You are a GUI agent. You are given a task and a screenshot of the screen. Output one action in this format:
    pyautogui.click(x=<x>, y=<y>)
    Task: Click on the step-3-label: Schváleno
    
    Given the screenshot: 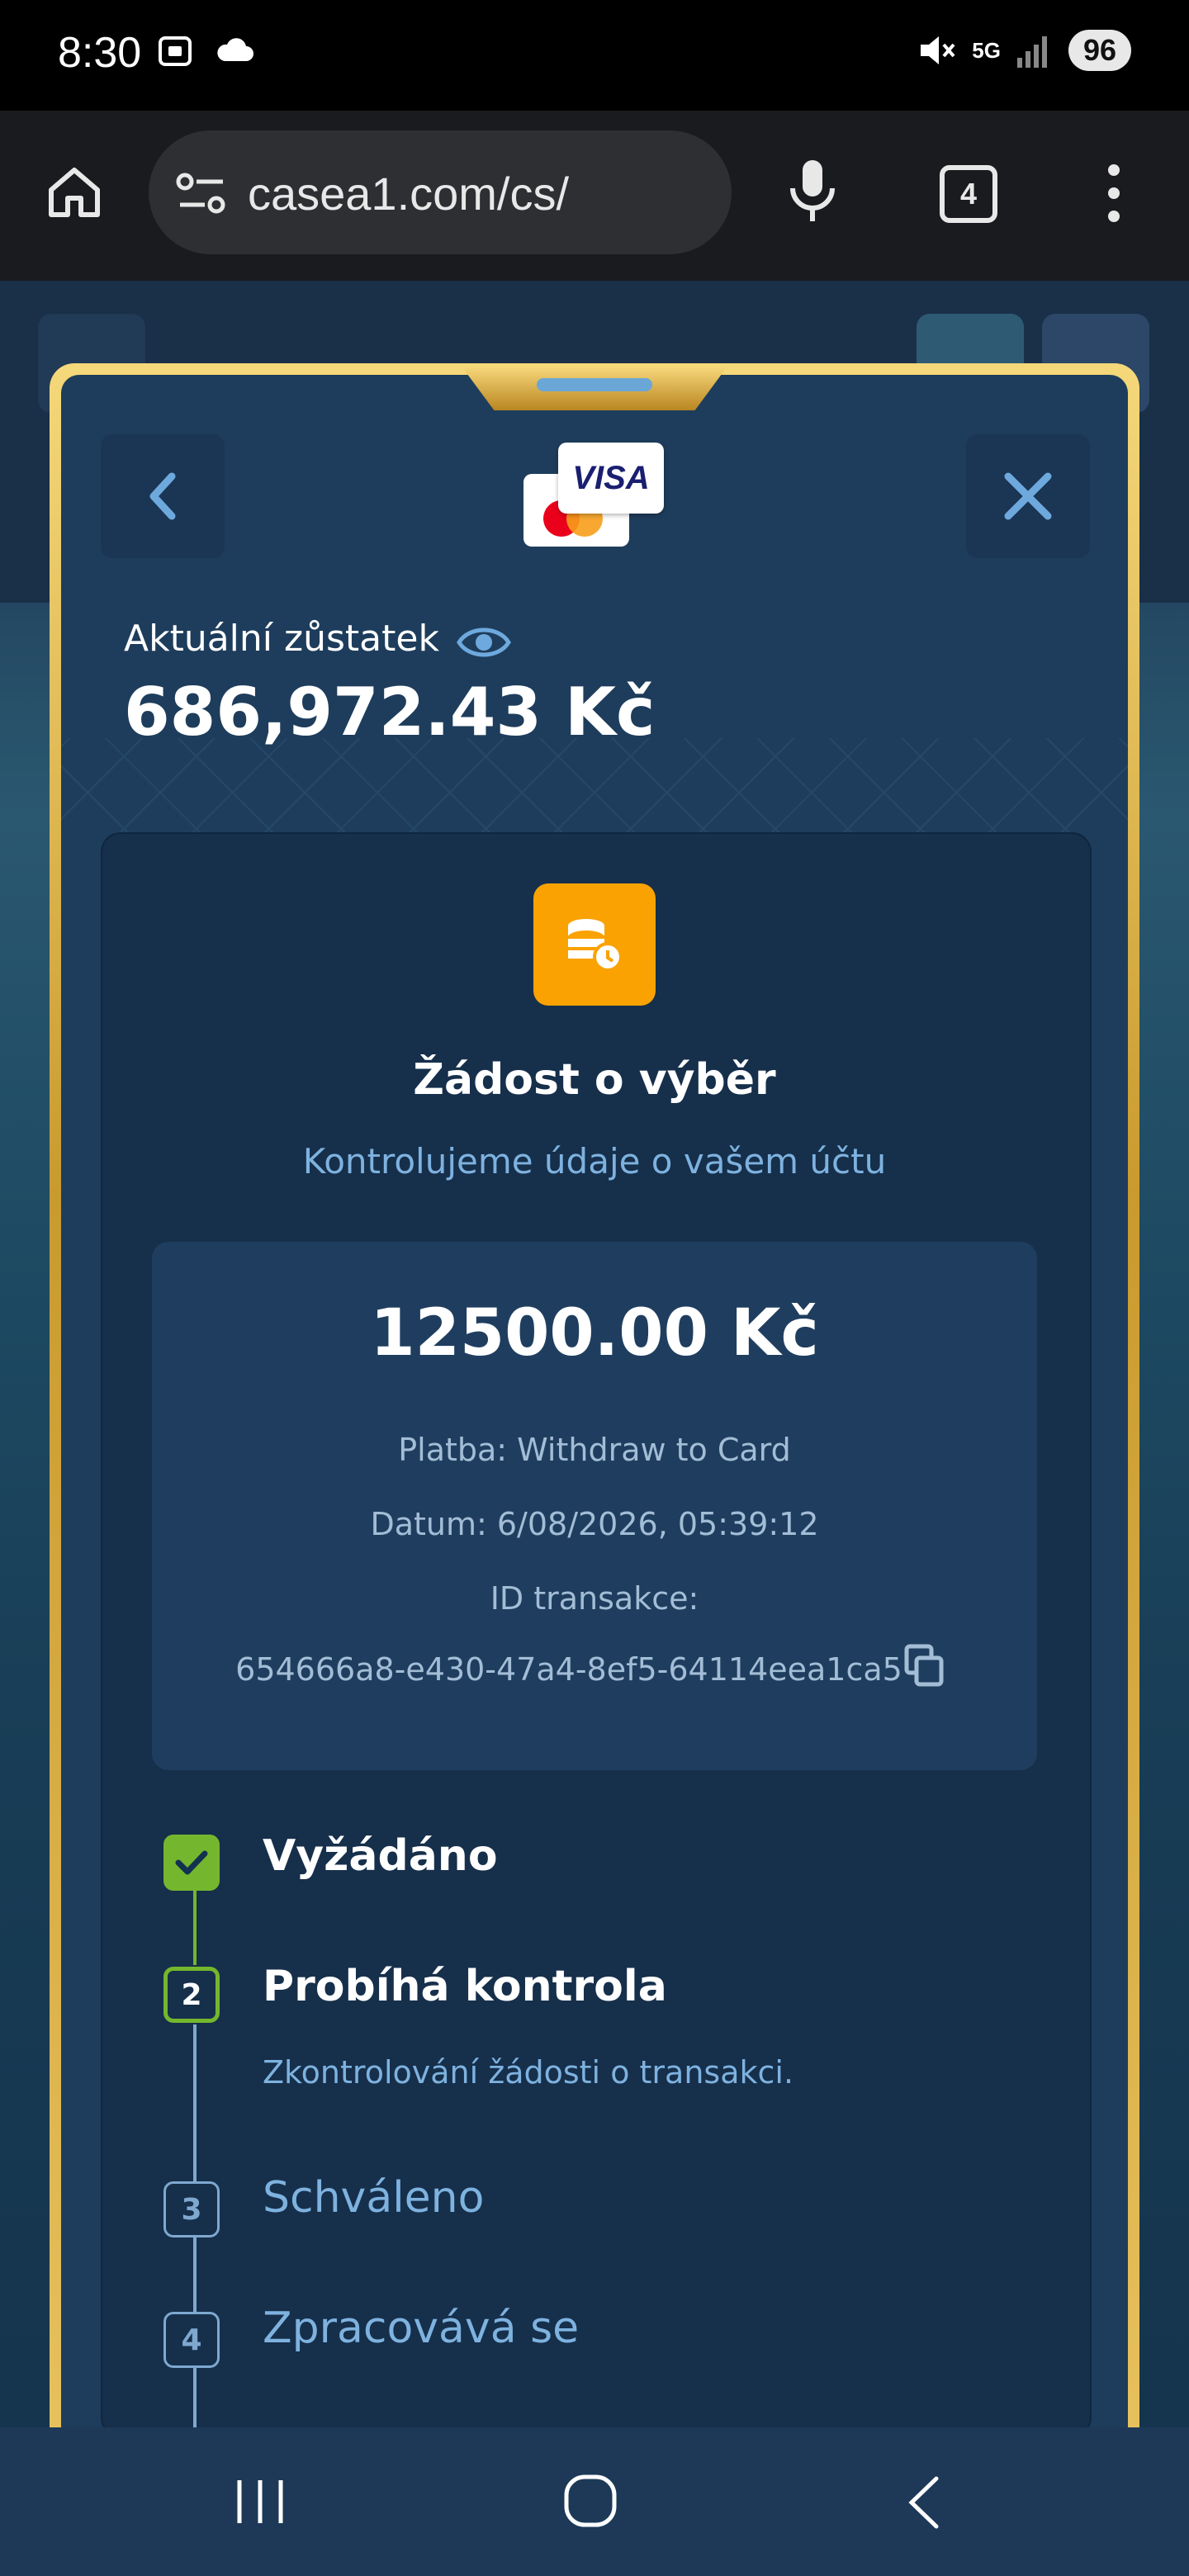 What is the action you would take?
    pyautogui.click(x=374, y=2198)
    